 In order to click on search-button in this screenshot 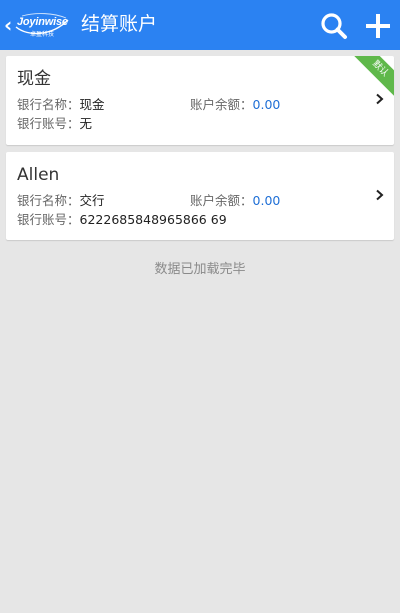, I will do `click(334, 26)`.